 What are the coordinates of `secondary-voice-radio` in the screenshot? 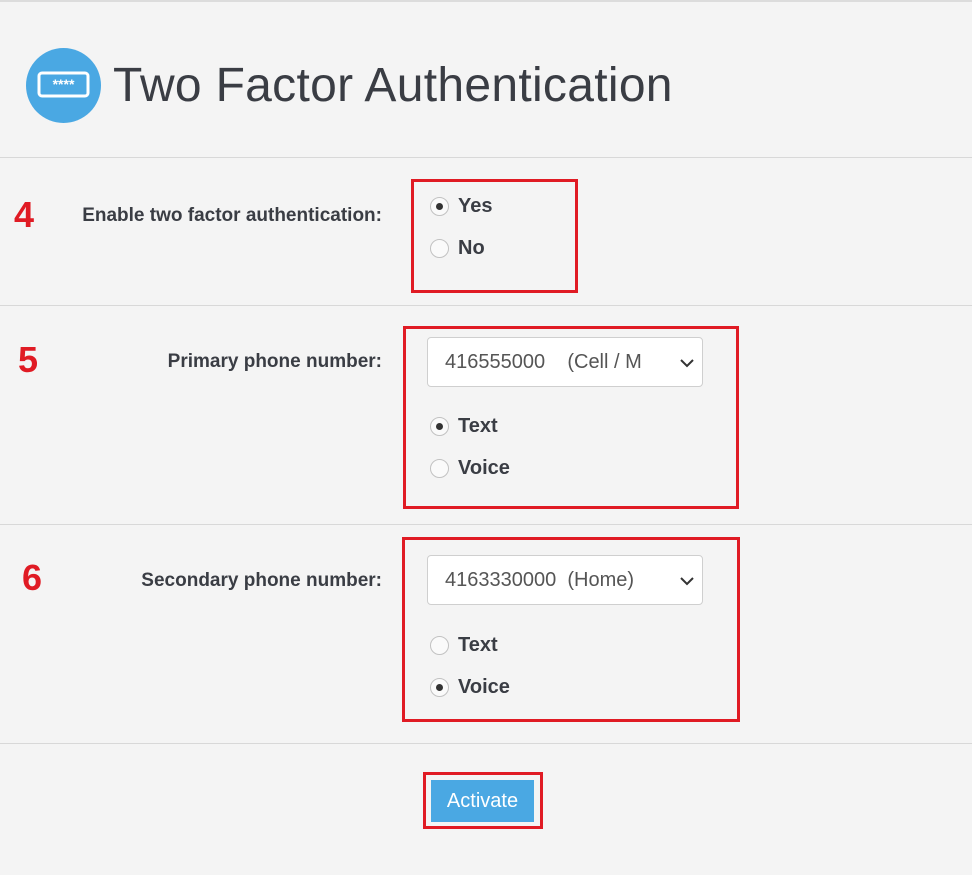 It's located at (439, 687).